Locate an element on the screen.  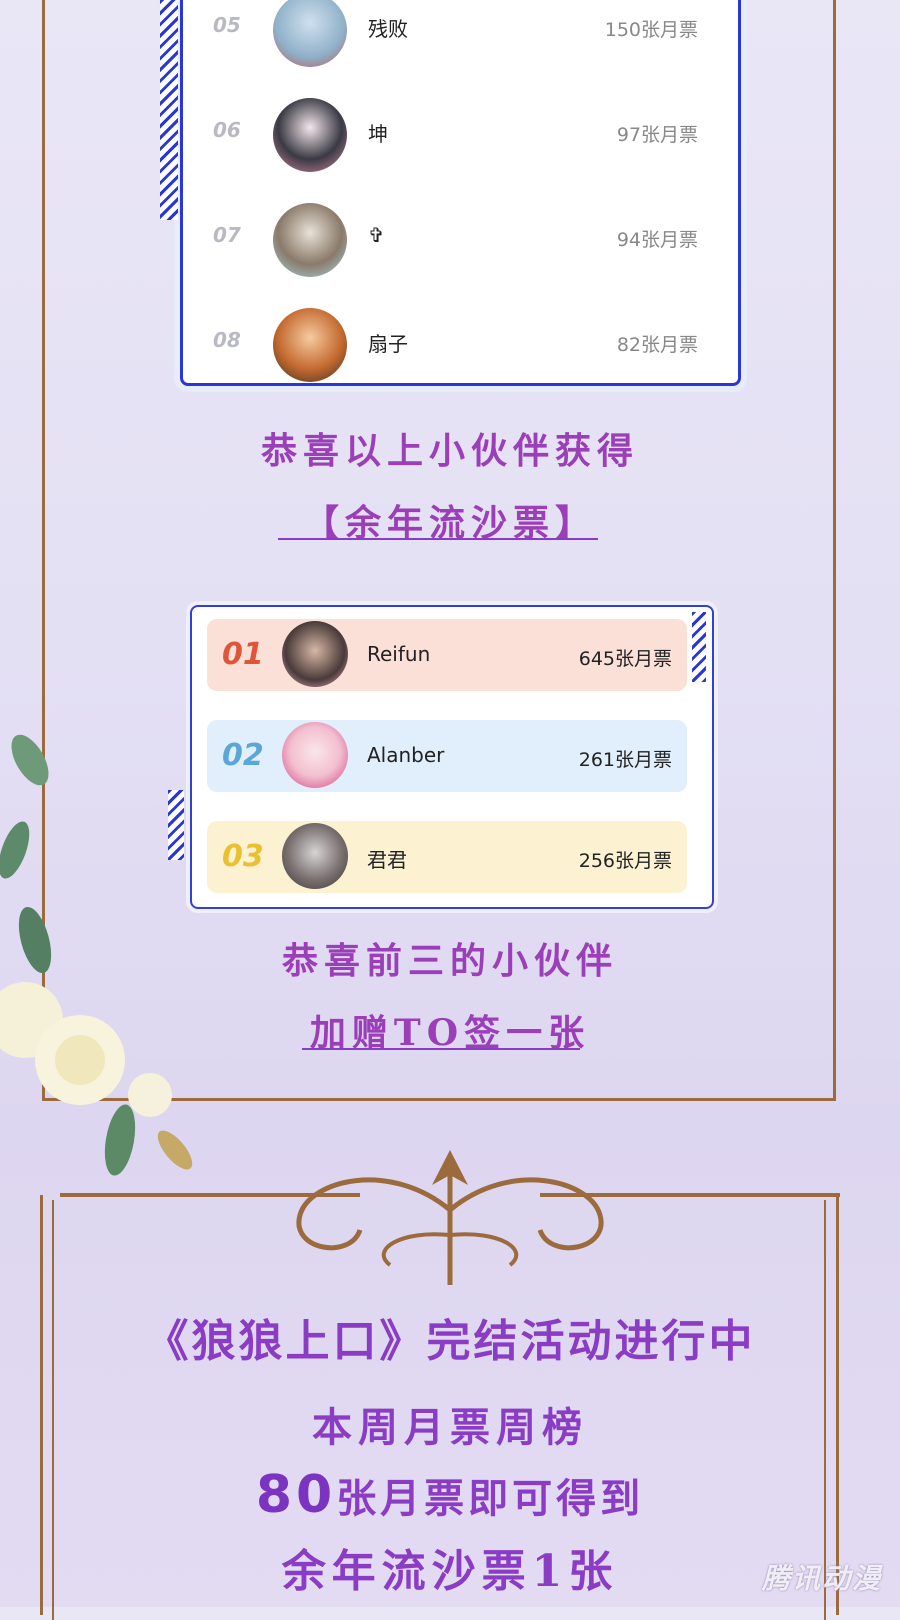
congrats-underline is located at coordinates (438, 539).